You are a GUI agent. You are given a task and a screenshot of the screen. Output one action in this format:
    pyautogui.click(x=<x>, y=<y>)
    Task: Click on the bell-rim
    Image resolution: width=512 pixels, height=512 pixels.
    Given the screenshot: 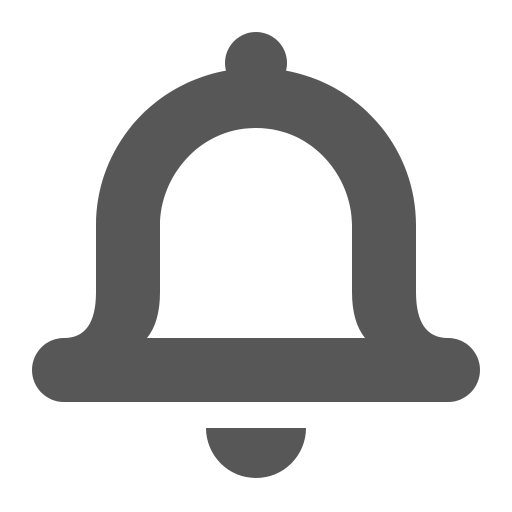 What is the action you would take?
    pyautogui.click(x=256, y=370)
    